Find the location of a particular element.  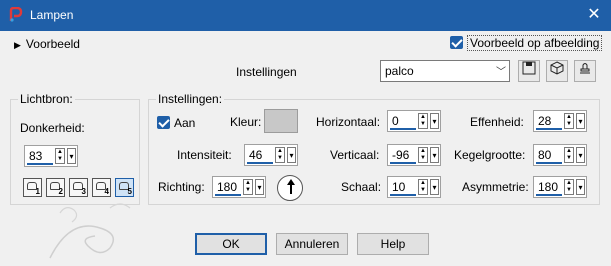

intensity-spinner: ▲ ▼ is located at coordinates (280, 155).